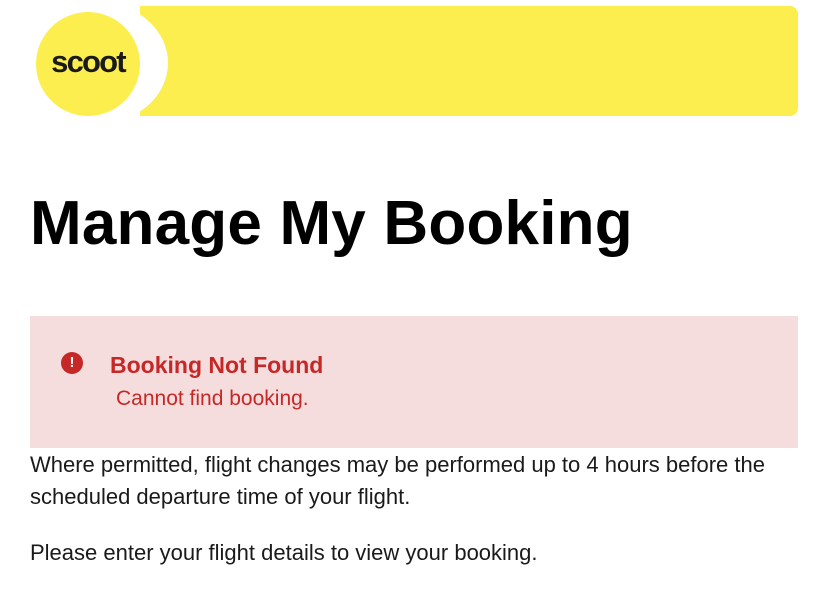 This screenshot has width=828, height=596. I want to click on alert-title: Booking Not Found, so click(217, 365).